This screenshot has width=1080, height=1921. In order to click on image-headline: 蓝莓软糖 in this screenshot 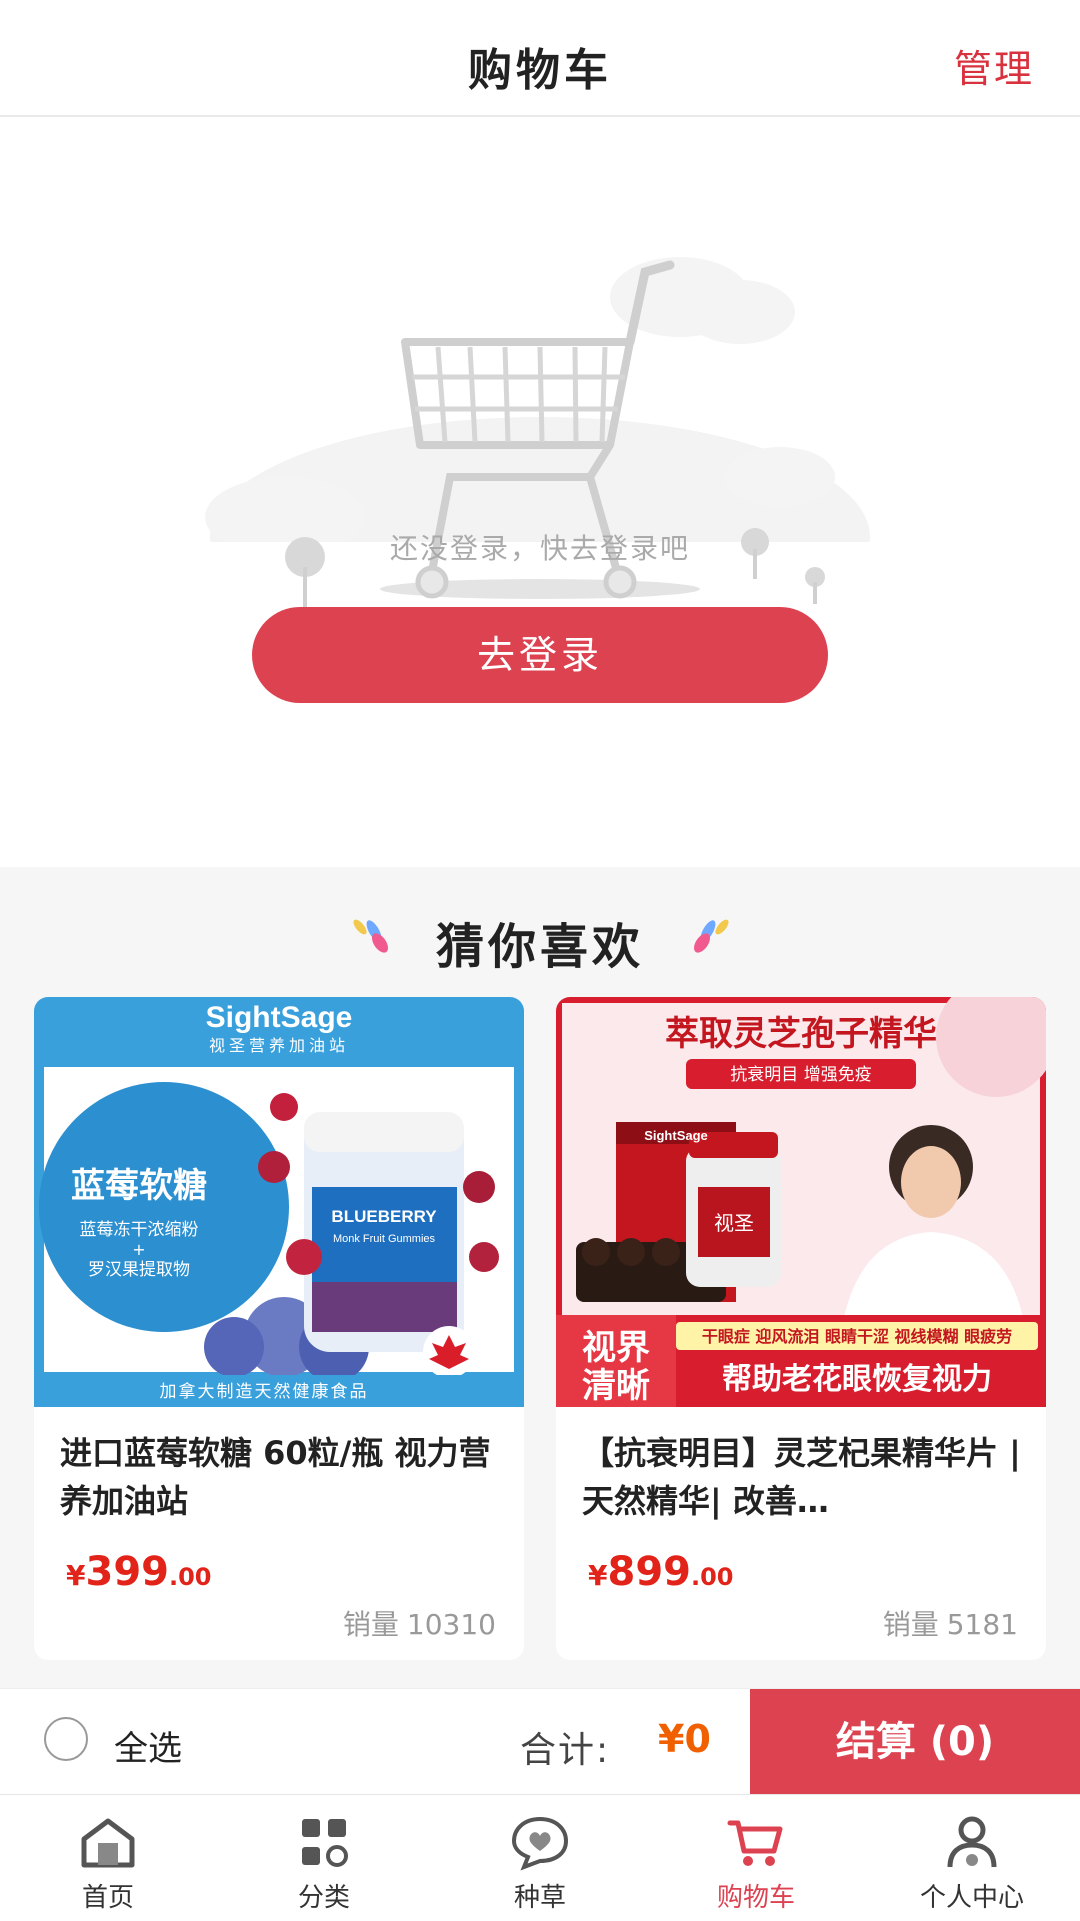, I will do `click(139, 1186)`.